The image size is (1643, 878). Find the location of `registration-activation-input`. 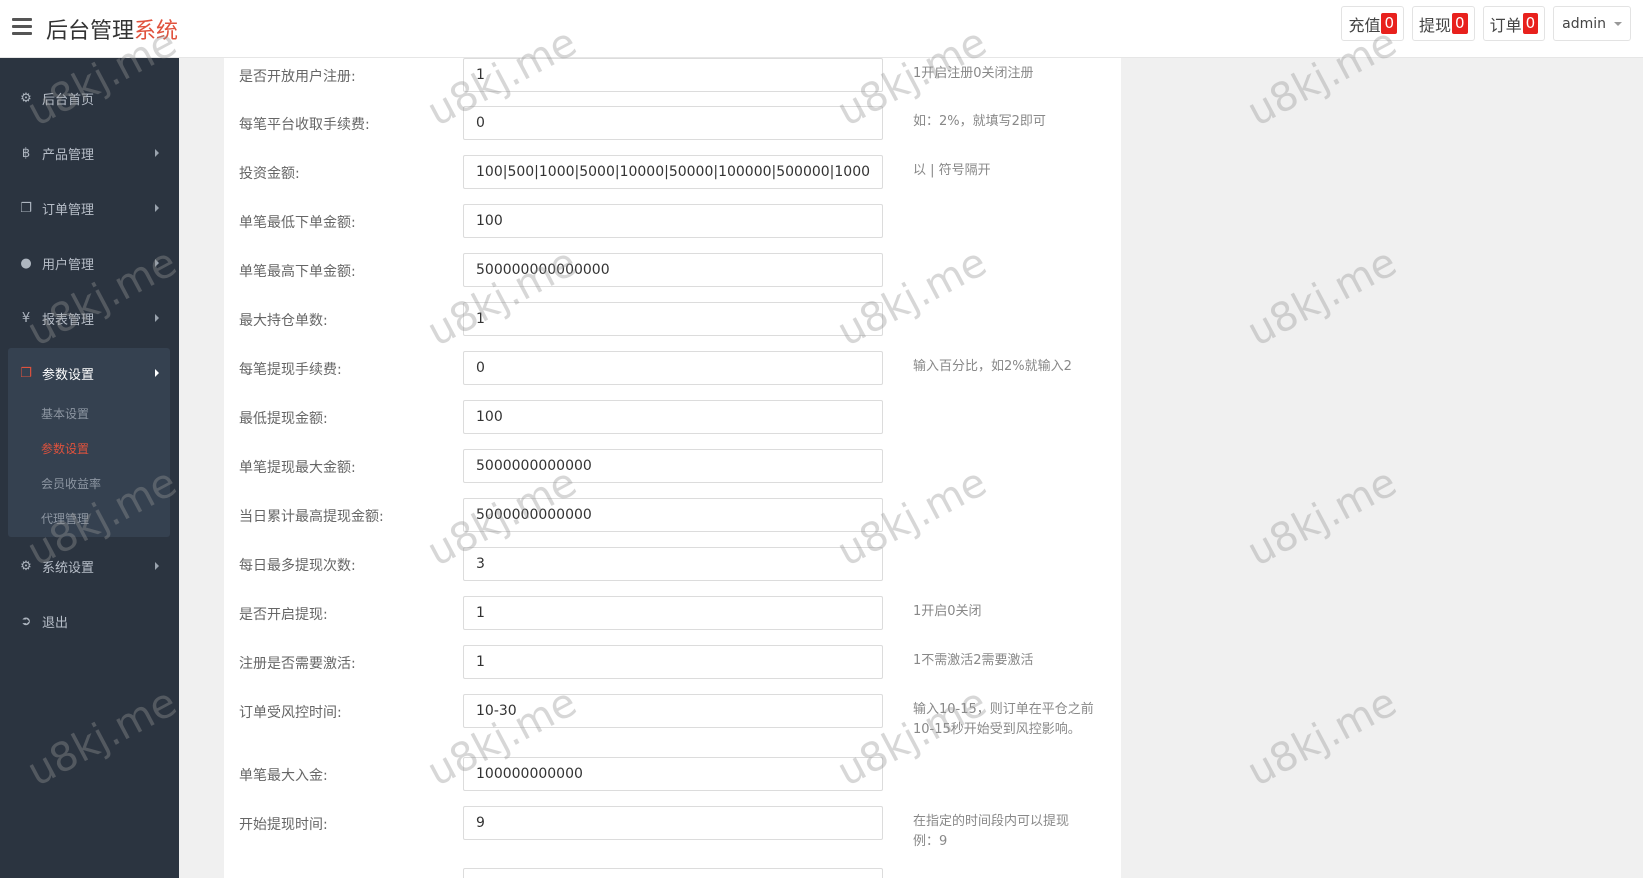

registration-activation-input is located at coordinates (673, 662).